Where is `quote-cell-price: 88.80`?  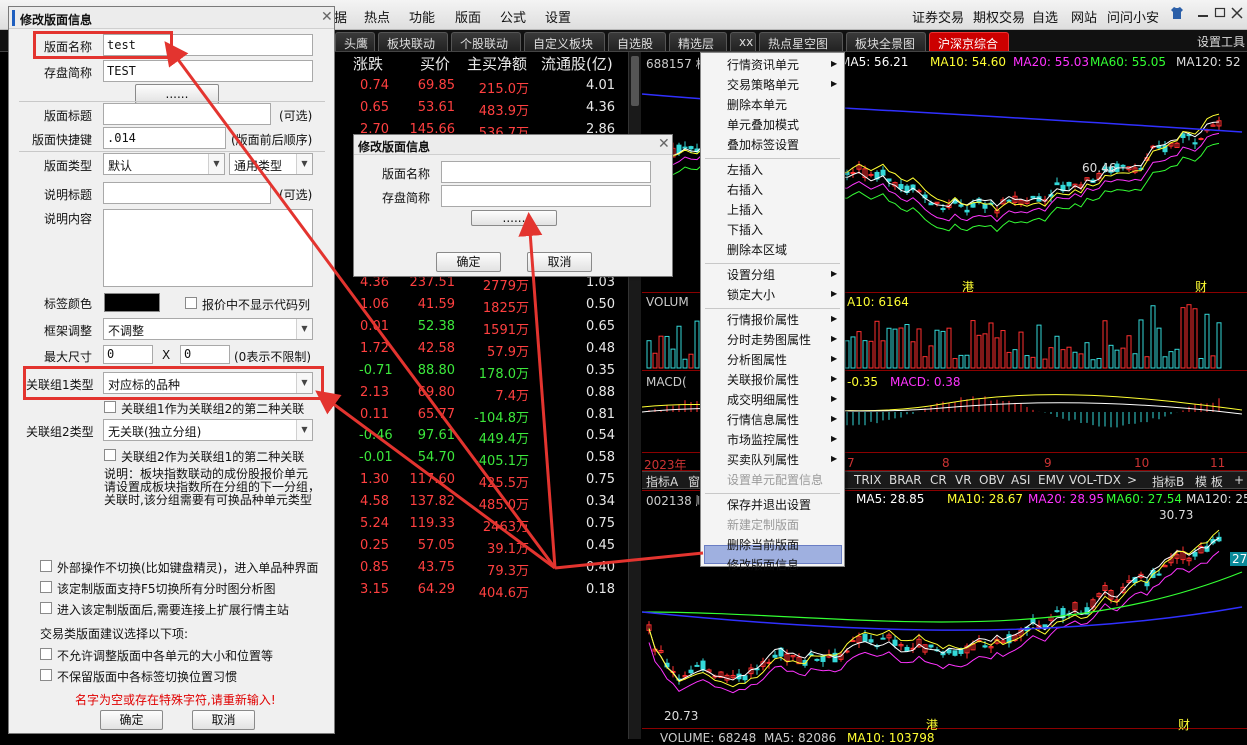 quote-cell-price: 88.80 is located at coordinates (428, 370).